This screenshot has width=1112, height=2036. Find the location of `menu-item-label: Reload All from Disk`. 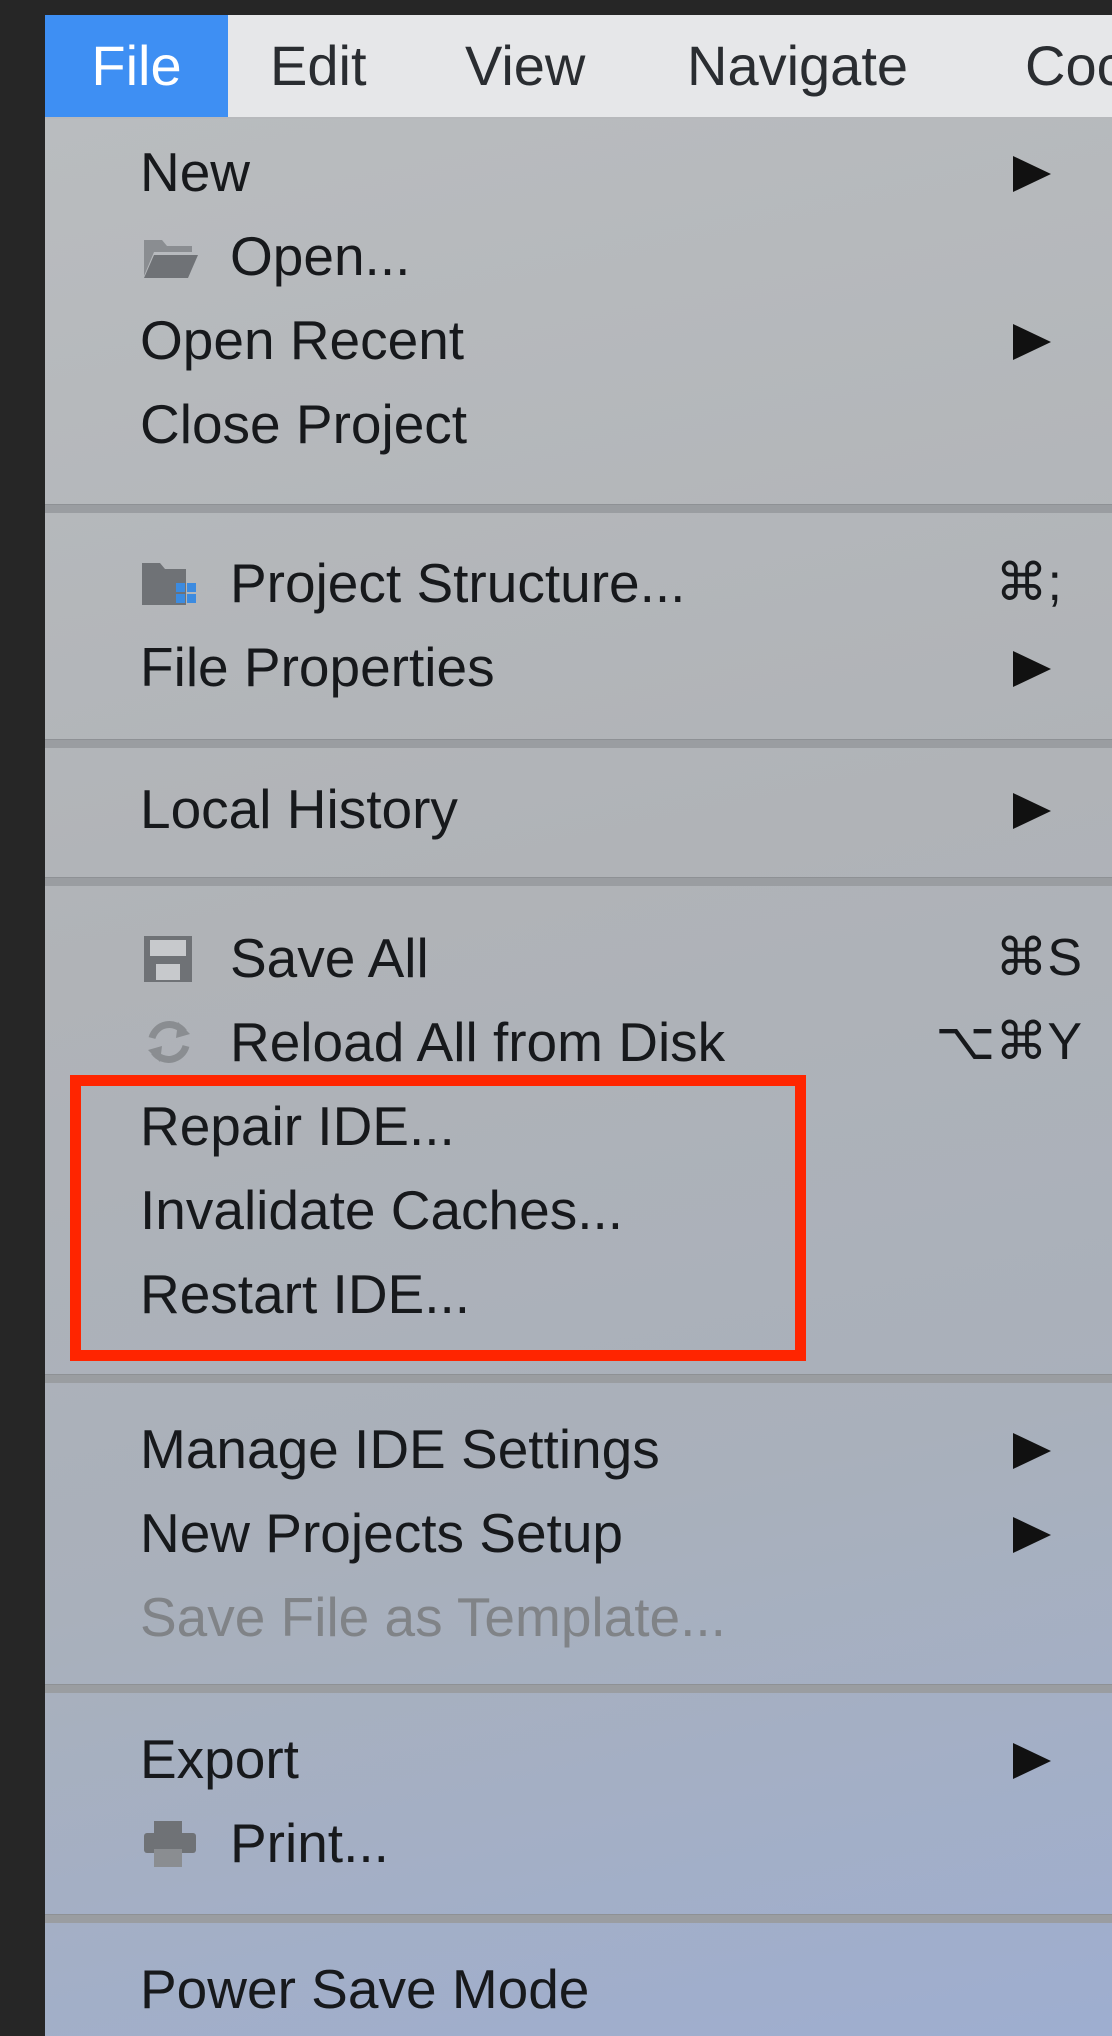

menu-item-label: Reload All from Disk is located at coordinates (478, 1042).